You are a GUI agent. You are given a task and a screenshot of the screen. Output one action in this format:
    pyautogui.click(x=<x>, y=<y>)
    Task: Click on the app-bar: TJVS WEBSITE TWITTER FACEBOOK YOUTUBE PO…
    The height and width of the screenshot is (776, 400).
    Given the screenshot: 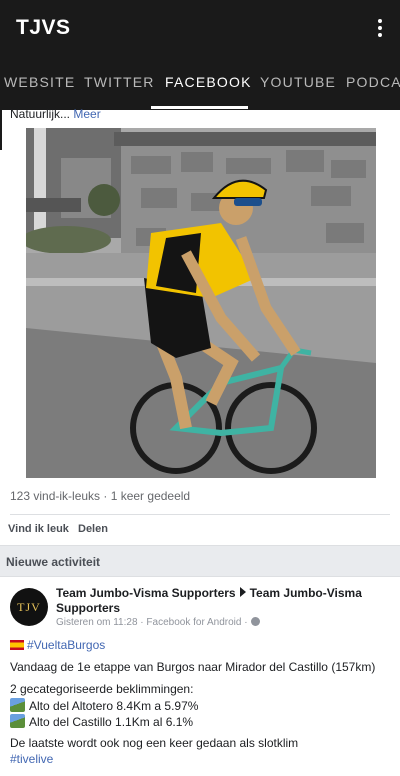 What is the action you would take?
    pyautogui.click(x=200, y=55)
    